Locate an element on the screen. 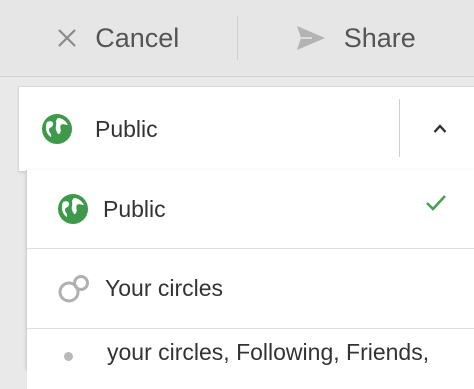 The height and width of the screenshot is (389, 474). checkmark-icon is located at coordinates (436, 203).